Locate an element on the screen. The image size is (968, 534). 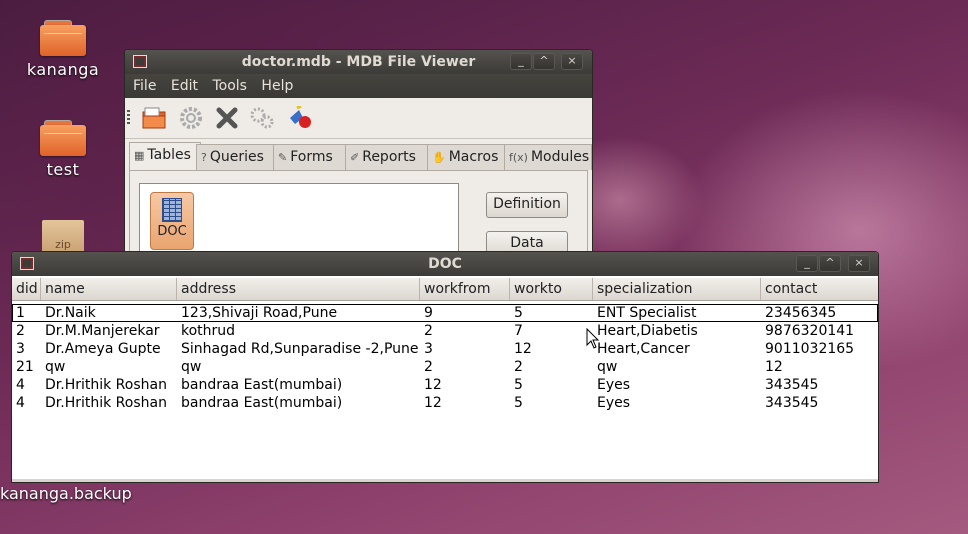
cell-did: 2 is located at coordinates (20, 331).